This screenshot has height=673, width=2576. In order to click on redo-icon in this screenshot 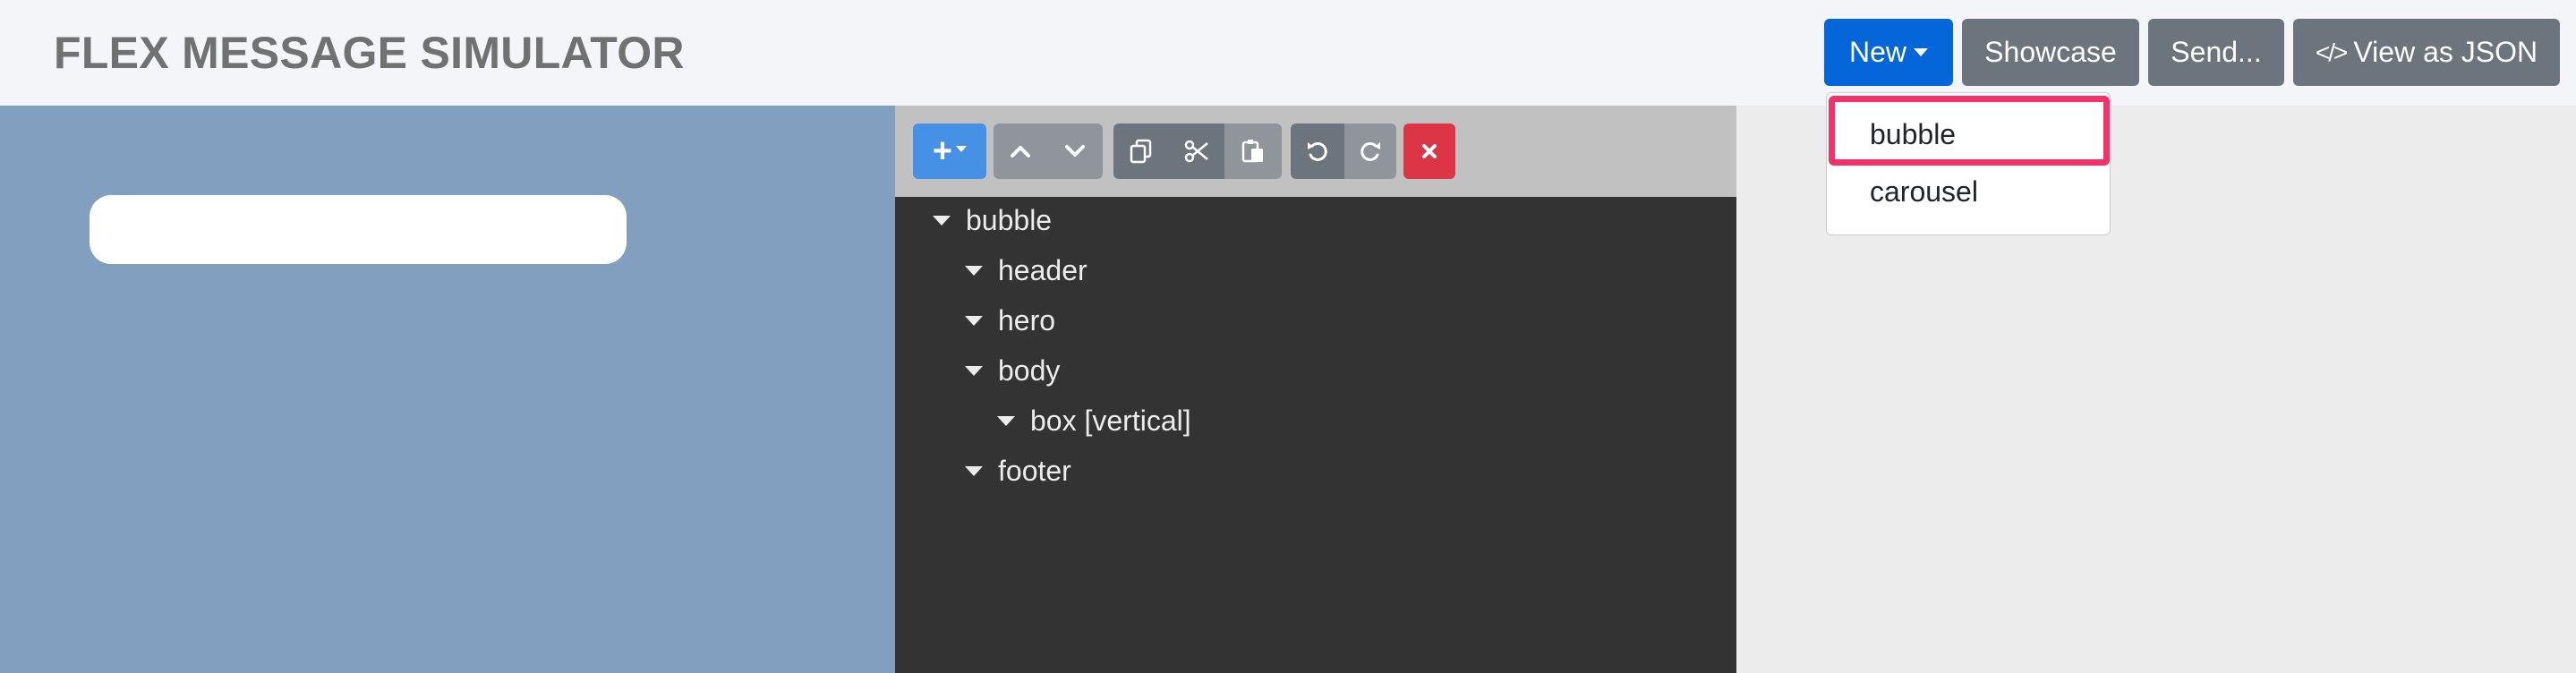, I will do `click(1370, 151)`.